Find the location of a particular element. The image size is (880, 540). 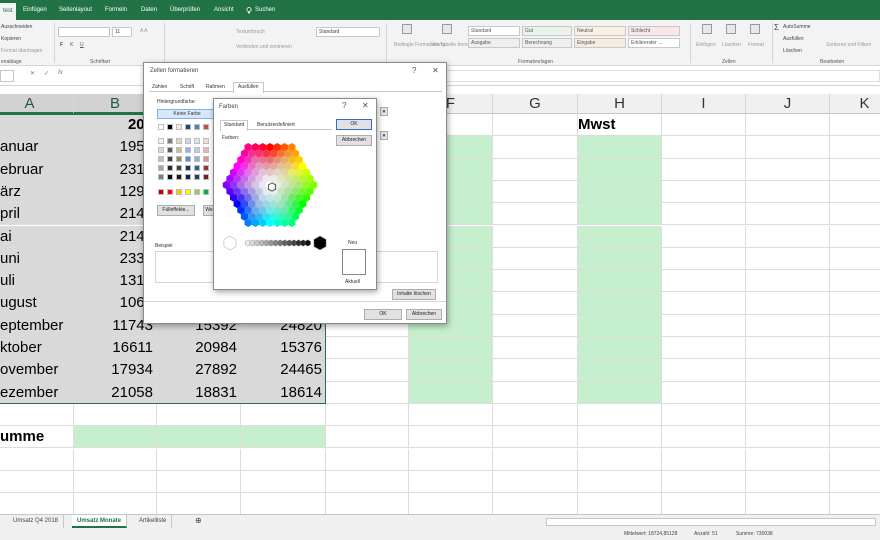

tab-benutzerdefiniert: Benutzerdefiniert is located at coordinates (276, 125).